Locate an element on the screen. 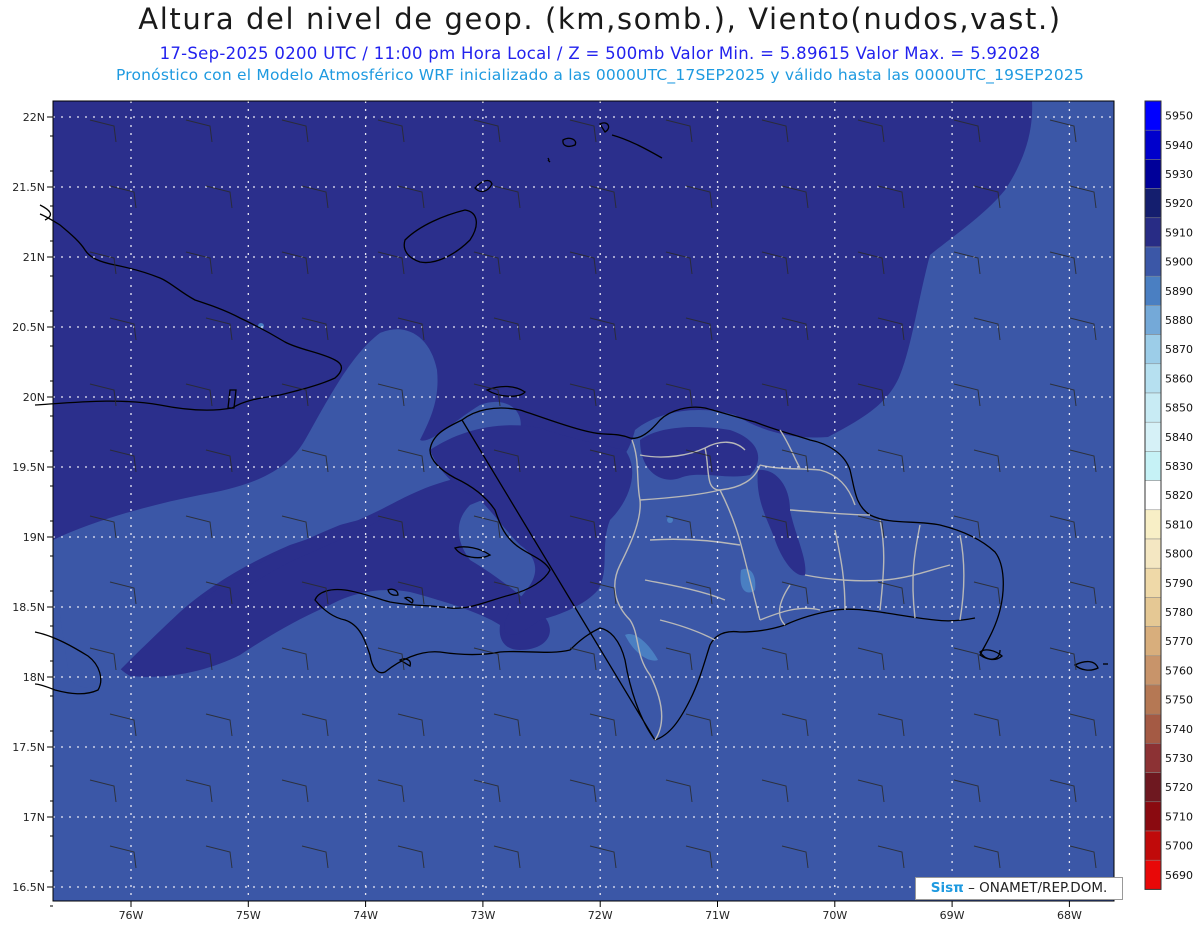 The width and height of the screenshot is (1200, 927). lat-label: 16.5N is located at coordinates (28, 887).